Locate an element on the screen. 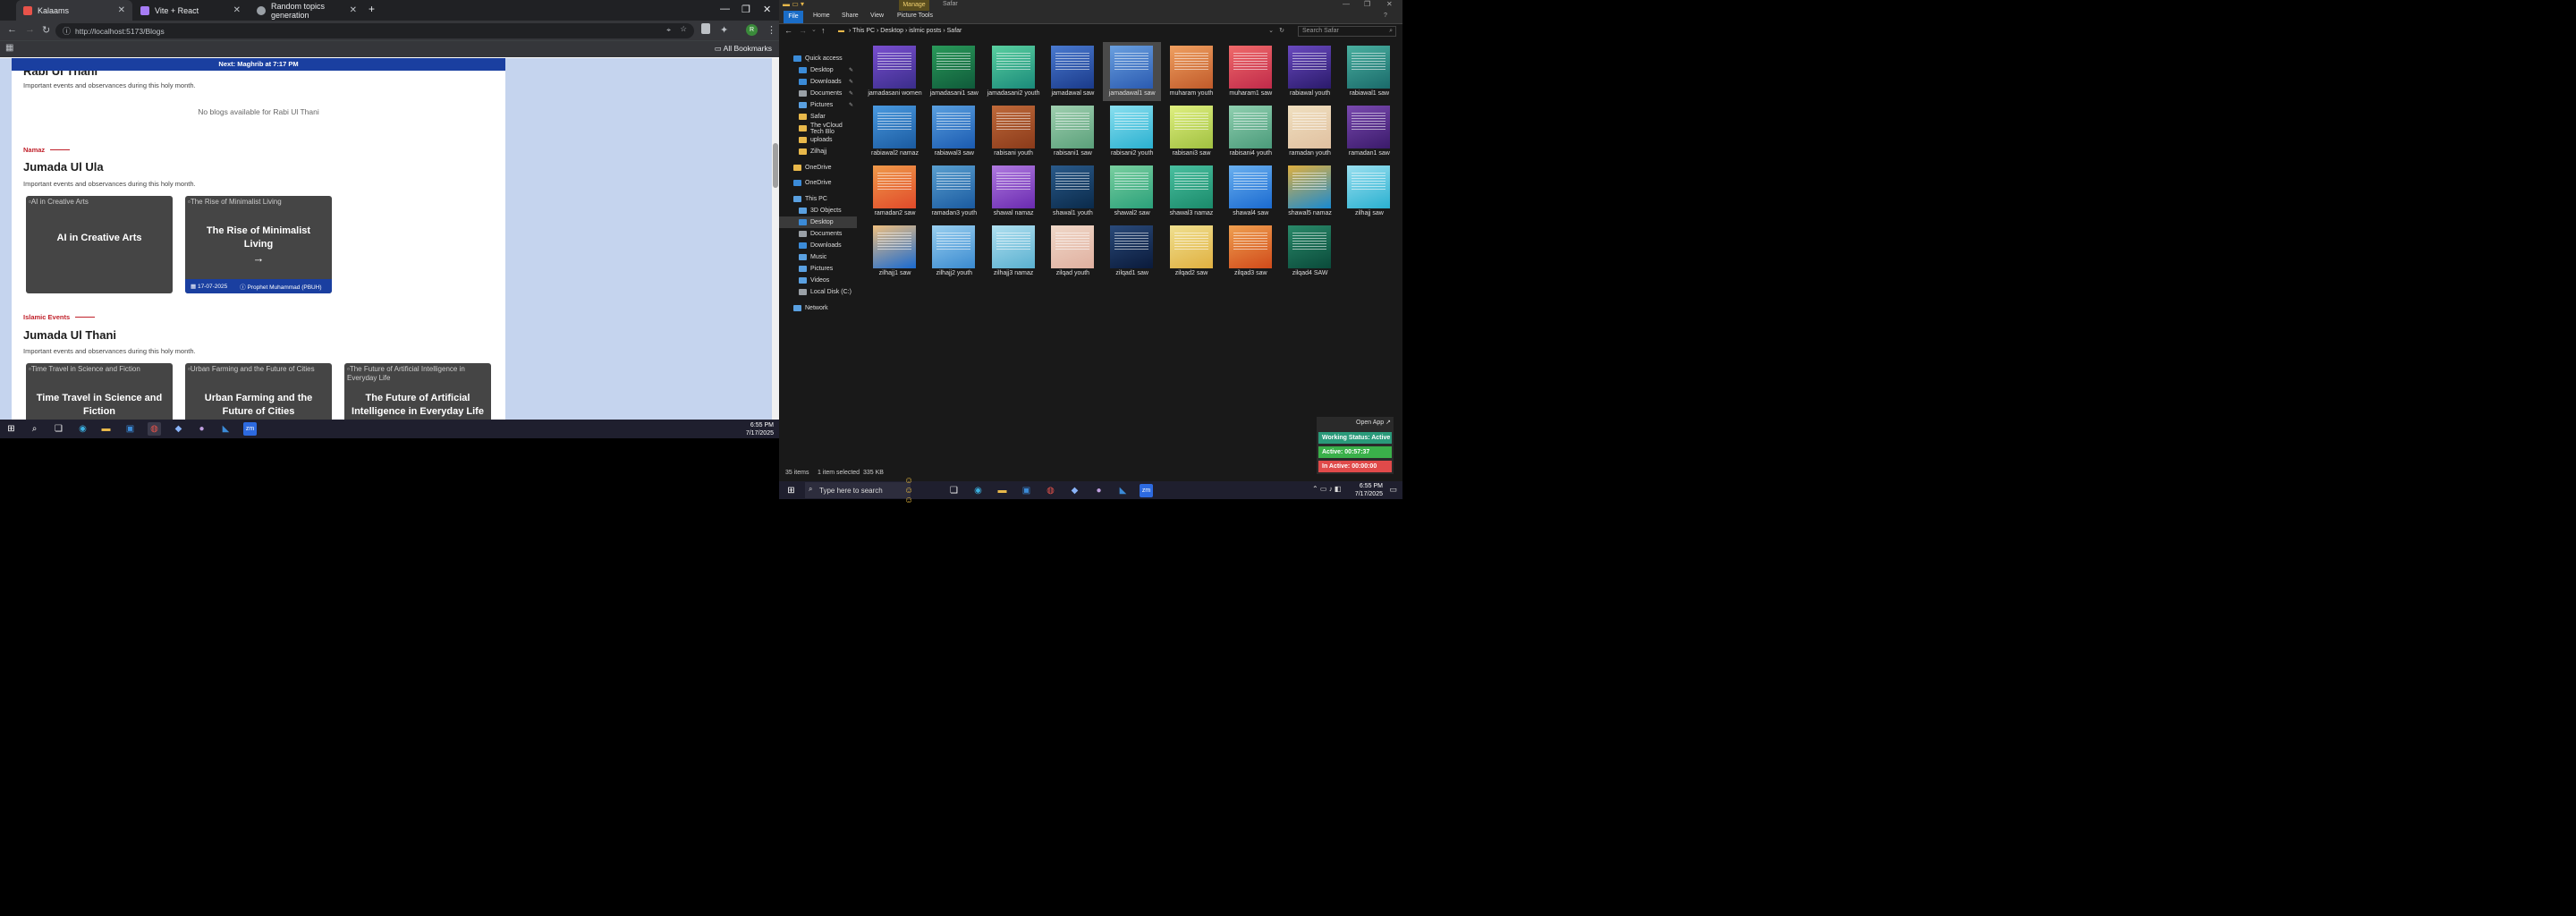 This screenshot has height=916, width=2576. file-thumbnail: jamadasani1 saw is located at coordinates (954, 71).